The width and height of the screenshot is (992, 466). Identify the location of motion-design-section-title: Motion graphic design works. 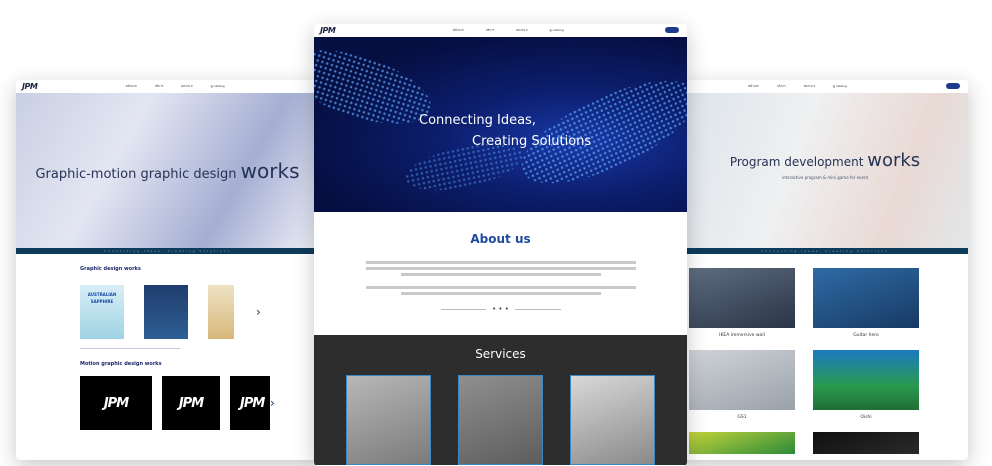
(121, 364).